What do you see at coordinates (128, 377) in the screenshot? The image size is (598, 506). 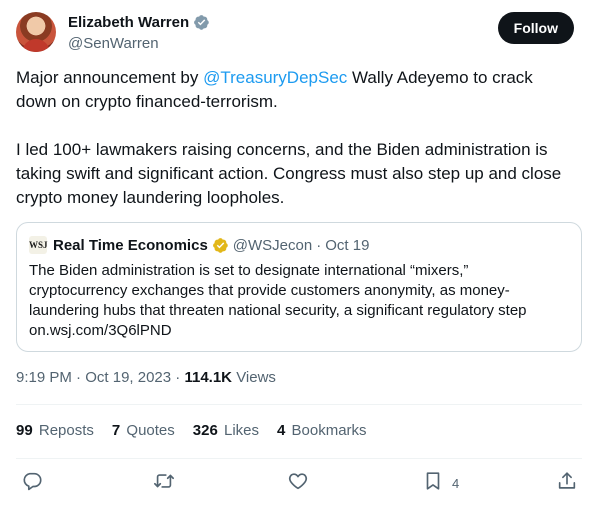 I see `tweet-date: Oct 19, 2023` at bounding box center [128, 377].